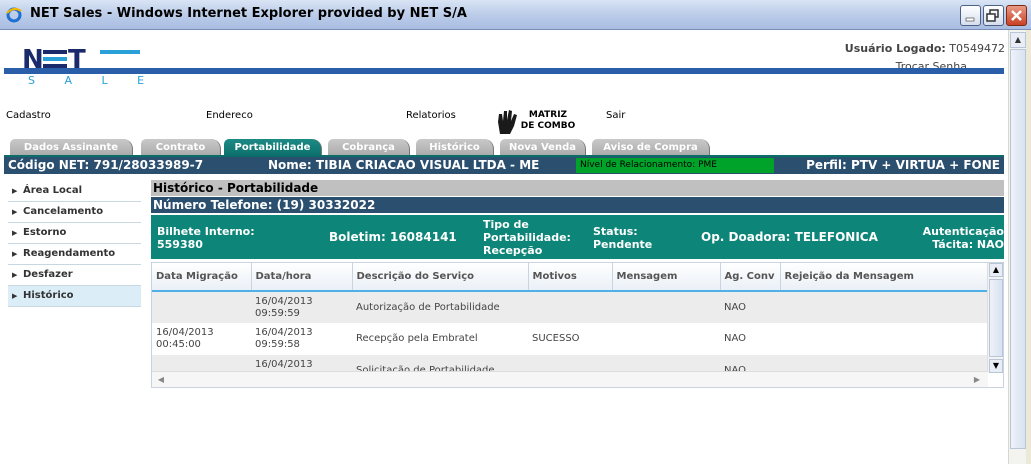 The width and height of the screenshot is (1031, 464). I want to click on tipo-portabilidade: Tipo de Portabilidade: Recepção, so click(527, 237).